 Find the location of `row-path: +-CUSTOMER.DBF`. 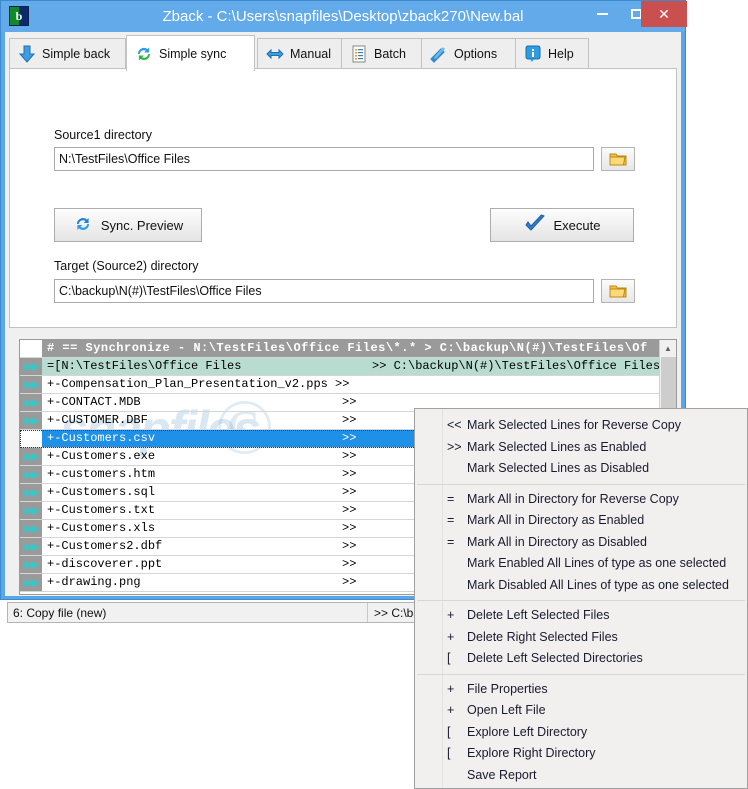

row-path: +-CUSTOMER.DBF is located at coordinates (97, 420).